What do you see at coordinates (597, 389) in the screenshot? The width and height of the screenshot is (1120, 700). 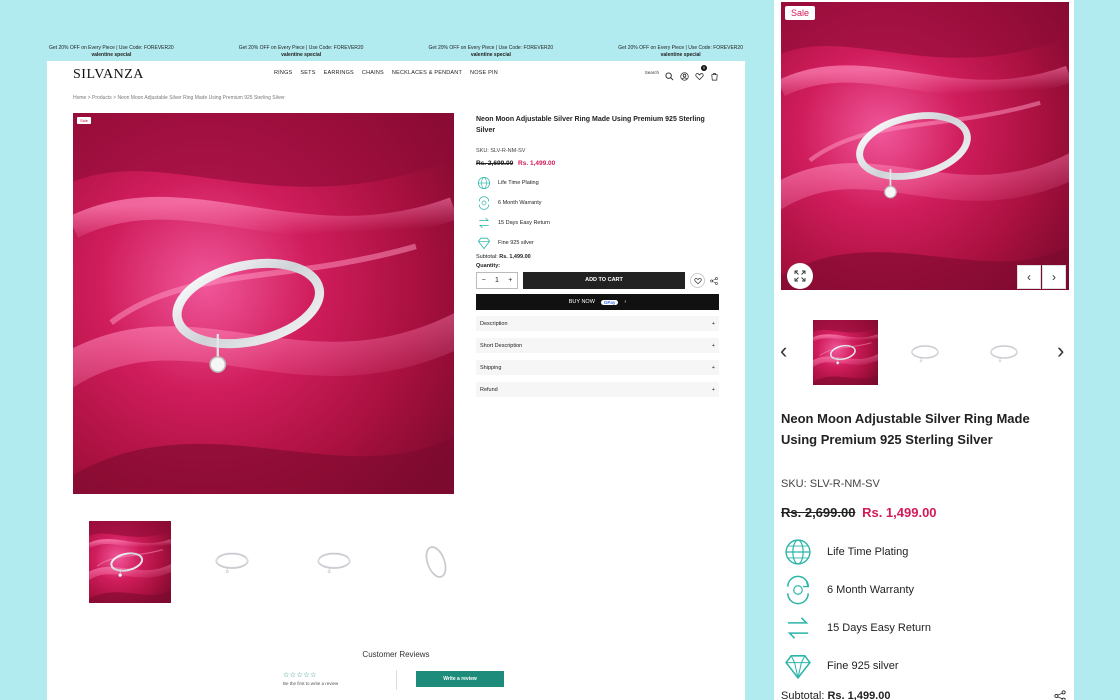 I see `accordion-refund: Refund +` at bounding box center [597, 389].